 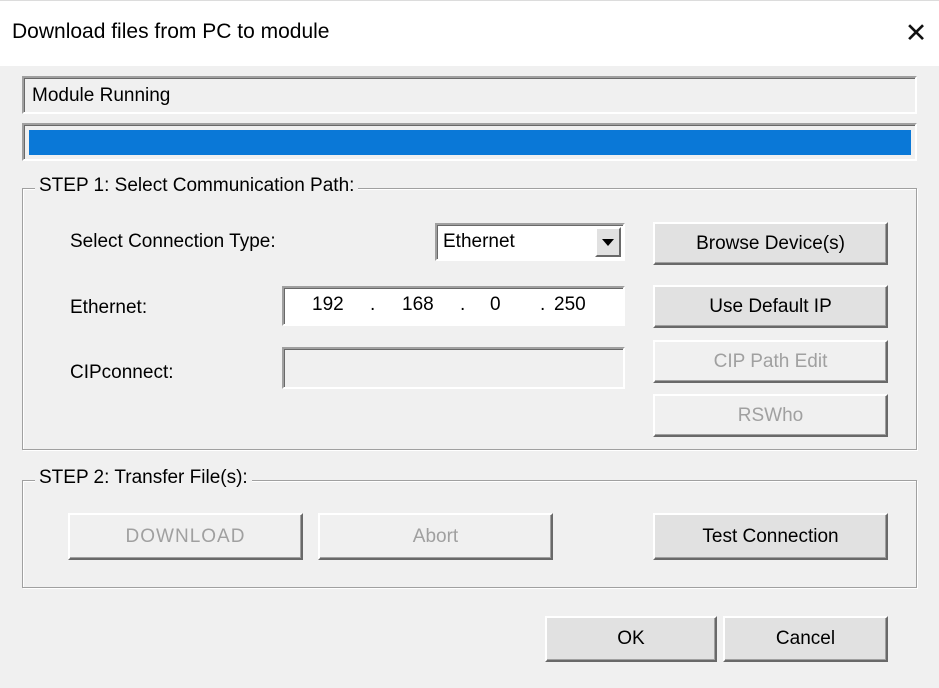 What do you see at coordinates (469, 3) in the screenshot?
I see `title-bar-edge` at bounding box center [469, 3].